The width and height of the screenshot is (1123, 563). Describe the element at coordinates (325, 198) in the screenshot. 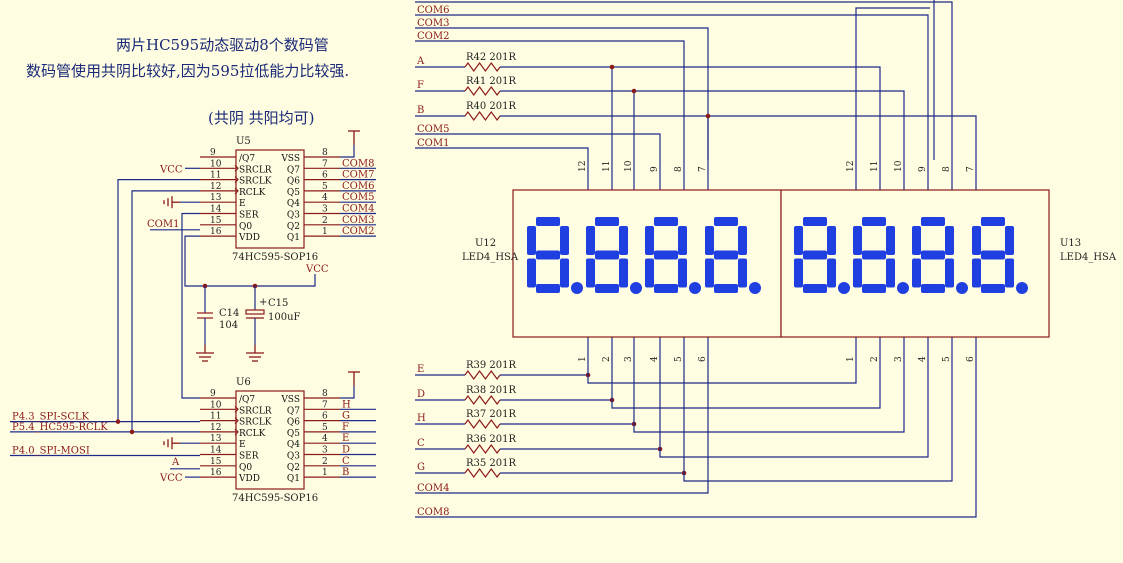

I see `u5-pin-number: 4` at that location.